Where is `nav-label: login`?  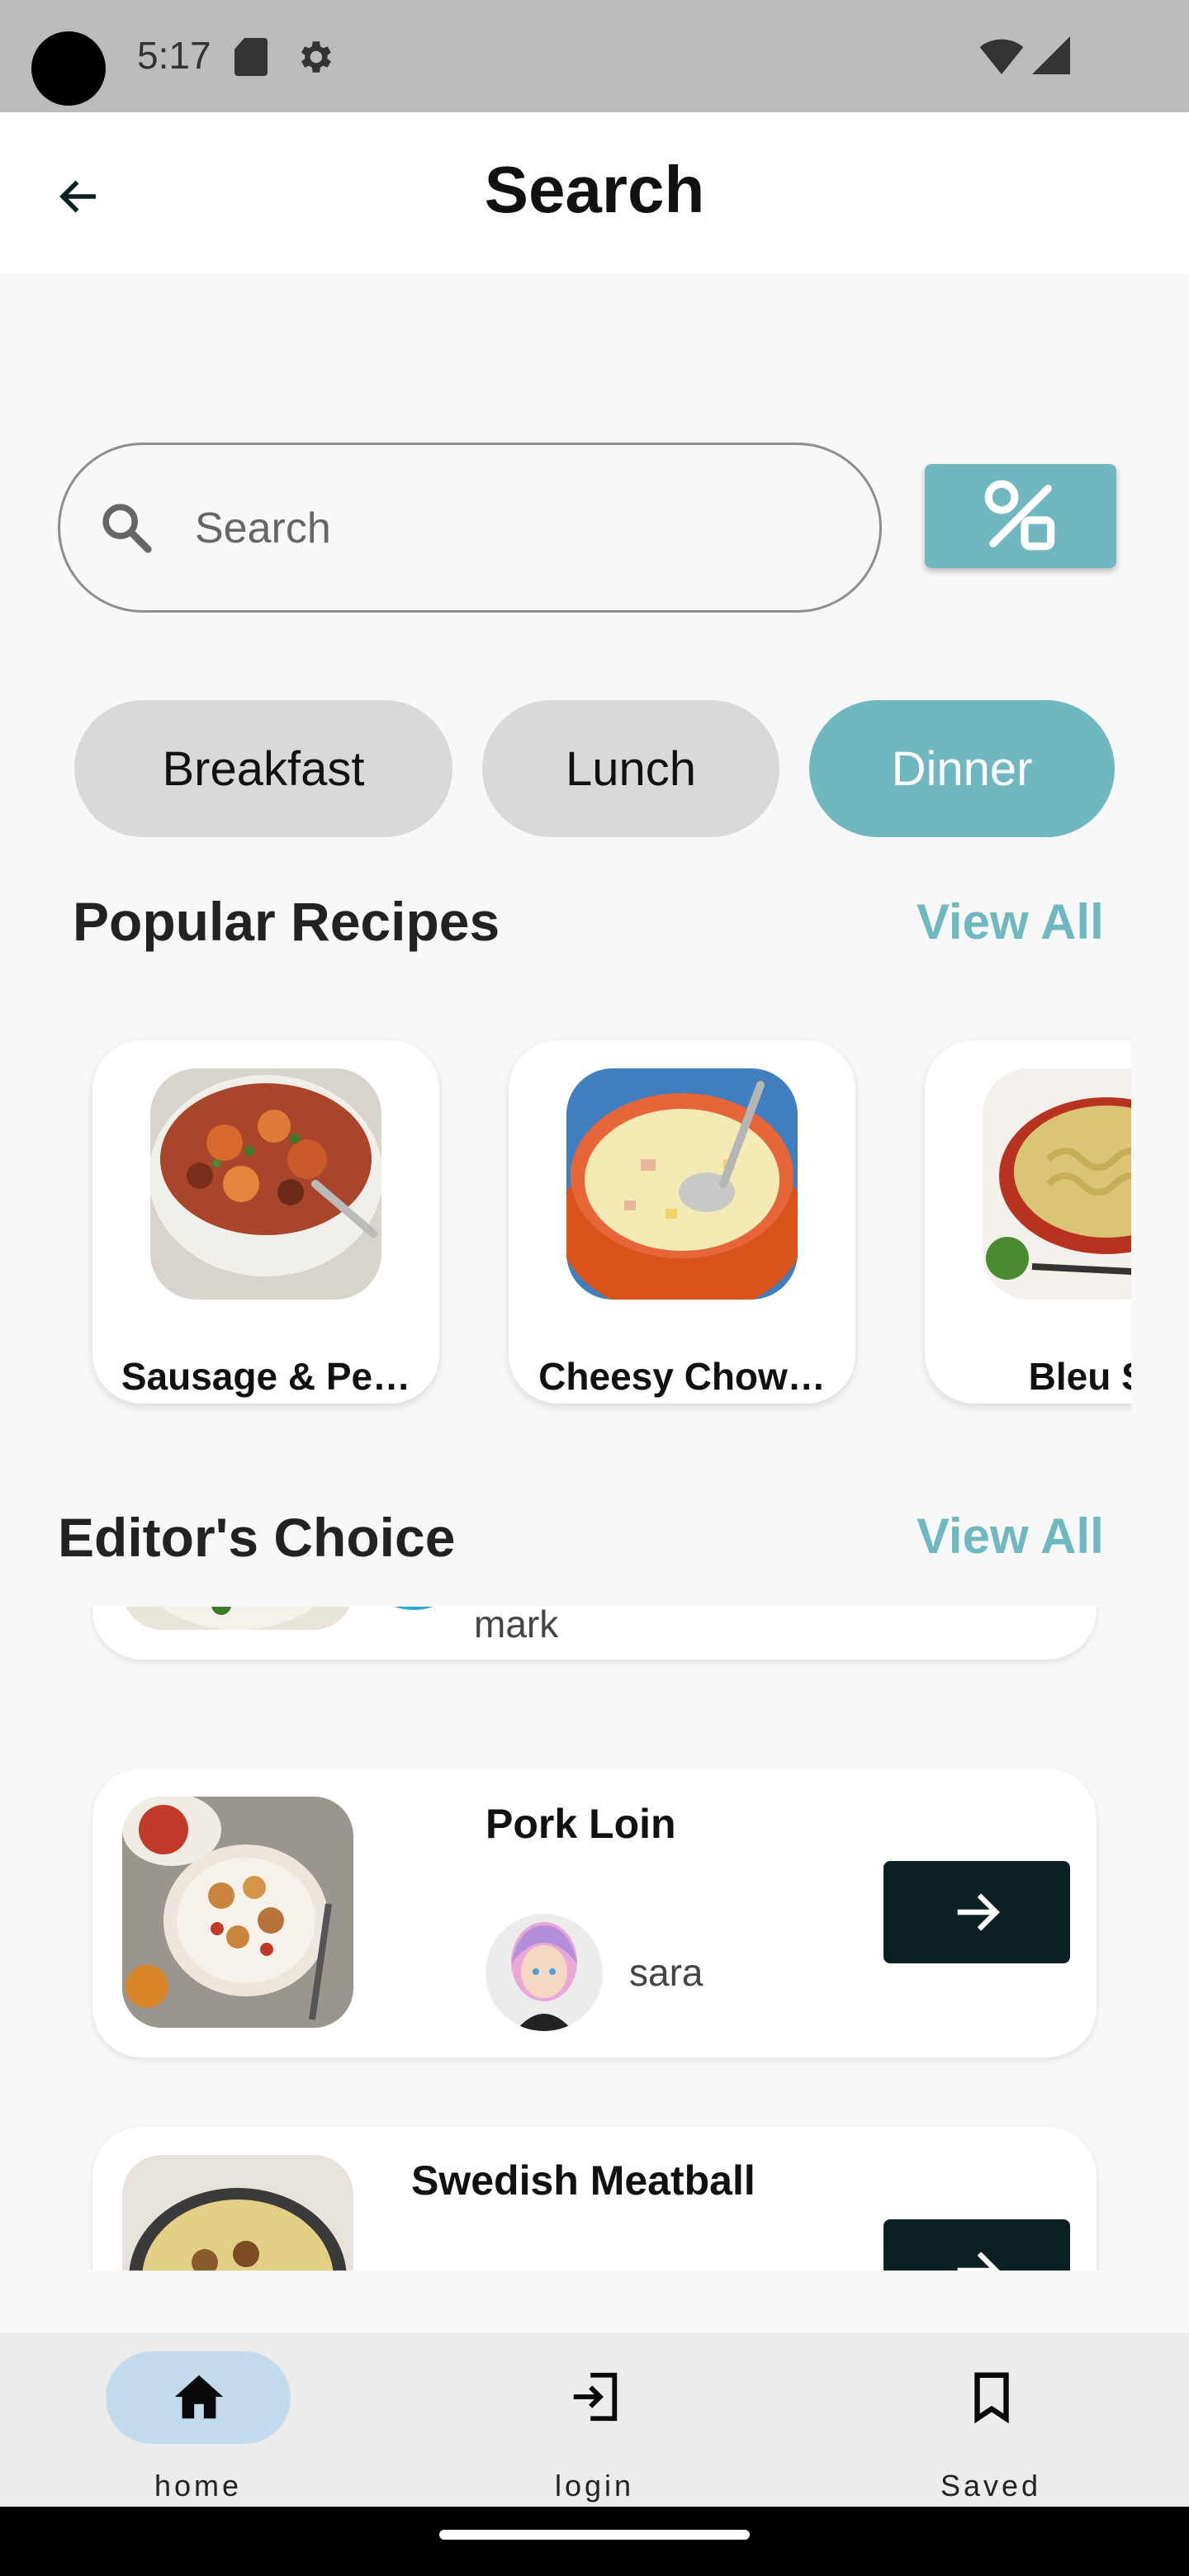 nav-label: login is located at coordinates (594, 2486).